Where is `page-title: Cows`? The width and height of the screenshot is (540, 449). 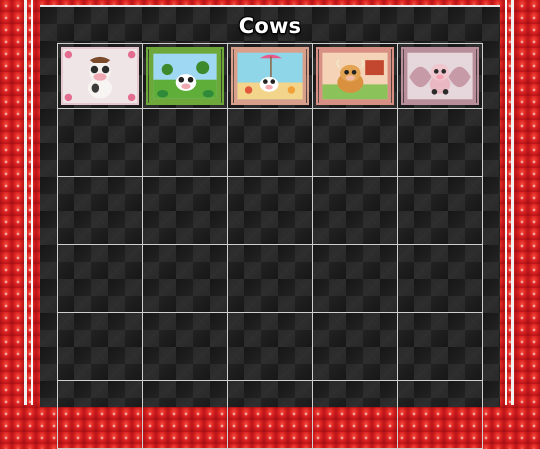
page-title: Cows is located at coordinates (270, 26).